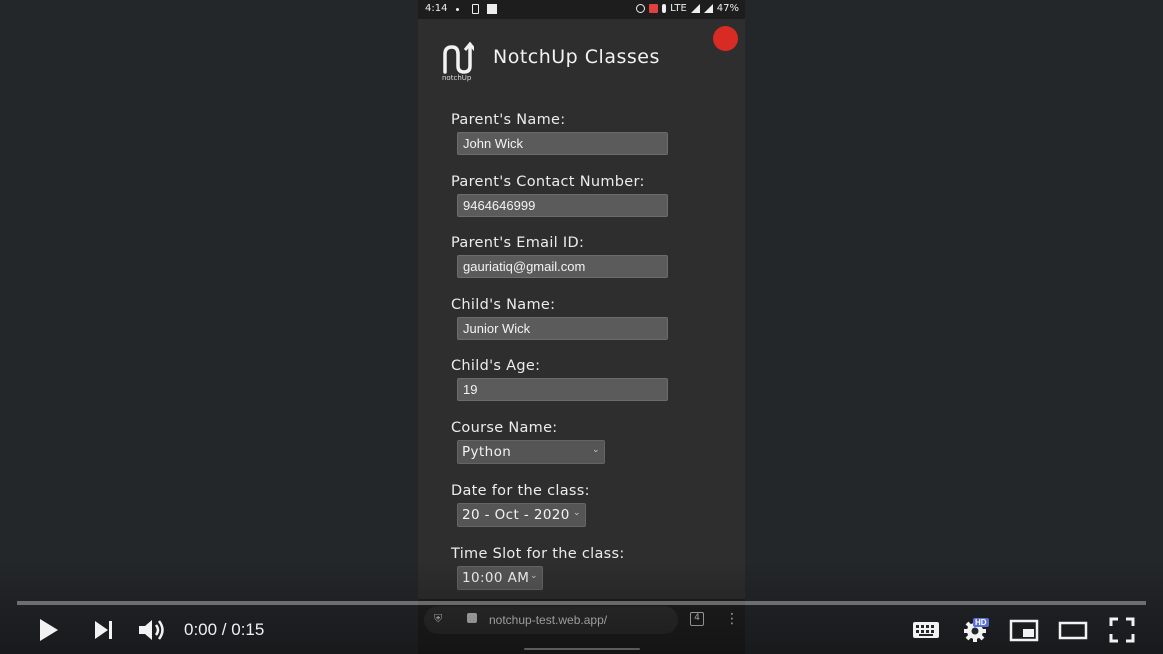  I want to click on fullscreen-icon, so click(1122, 630).